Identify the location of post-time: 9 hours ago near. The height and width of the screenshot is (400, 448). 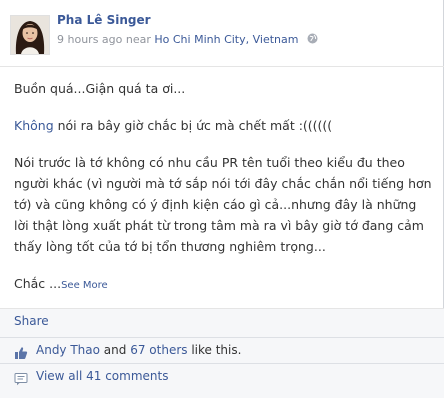
(104, 39).